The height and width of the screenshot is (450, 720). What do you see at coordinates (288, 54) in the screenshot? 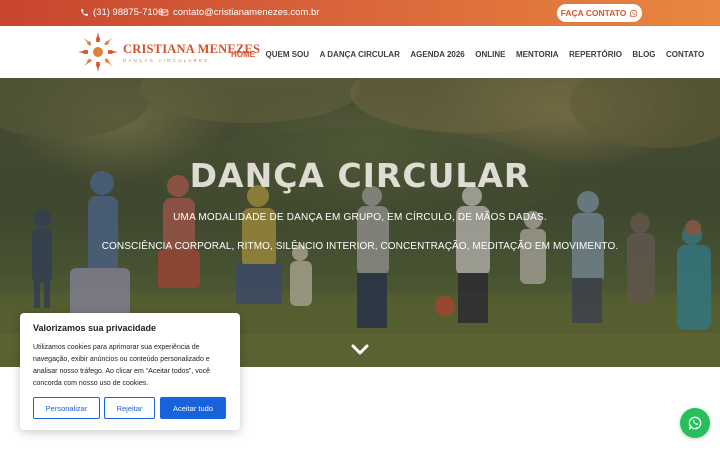
I see `nav-item-quem-sou: QUEM SOU` at bounding box center [288, 54].